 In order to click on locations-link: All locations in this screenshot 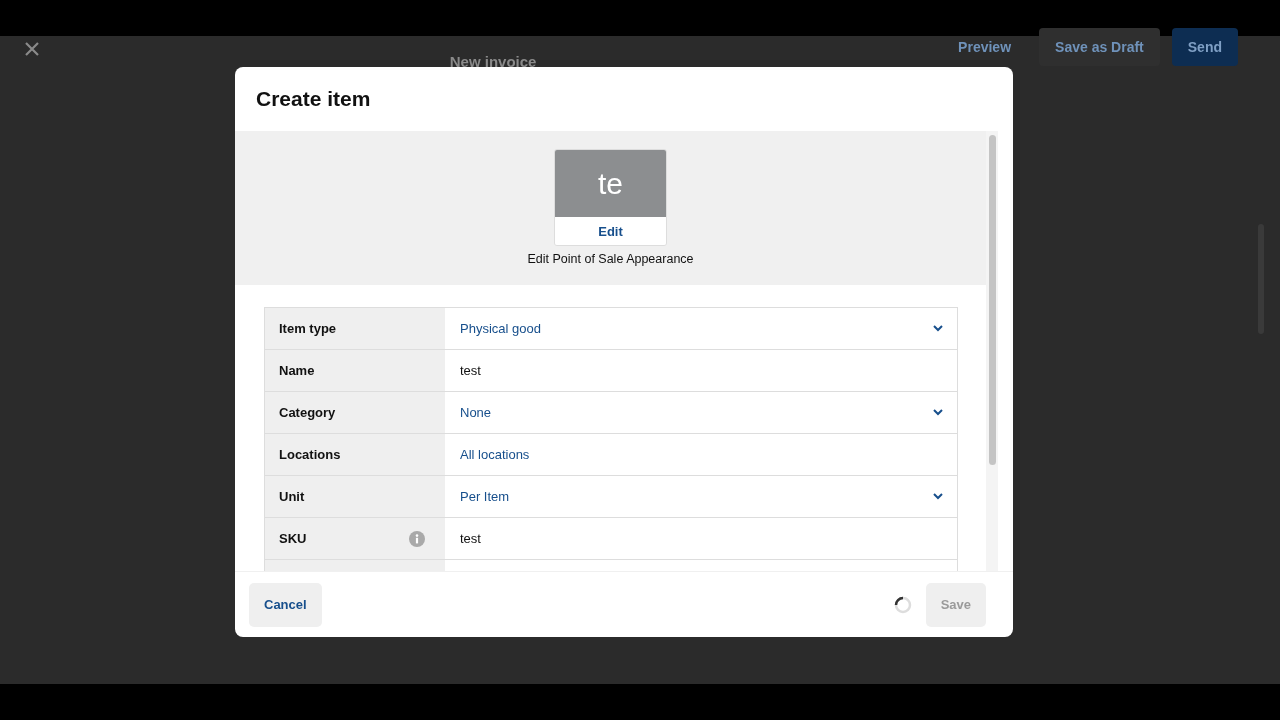, I will do `click(701, 454)`.